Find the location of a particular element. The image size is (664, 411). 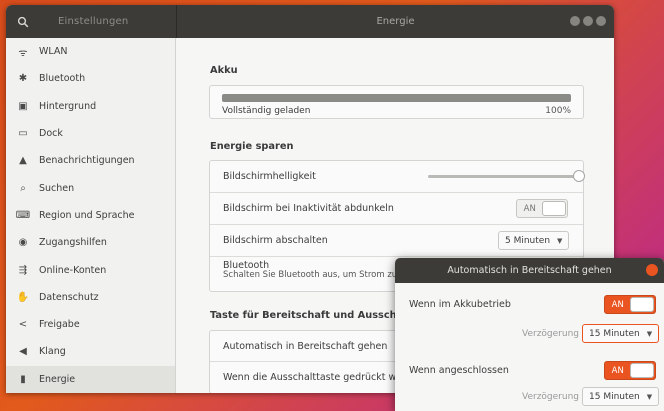

sidebar-item-label: Region und Sprache is located at coordinates (87, 215).